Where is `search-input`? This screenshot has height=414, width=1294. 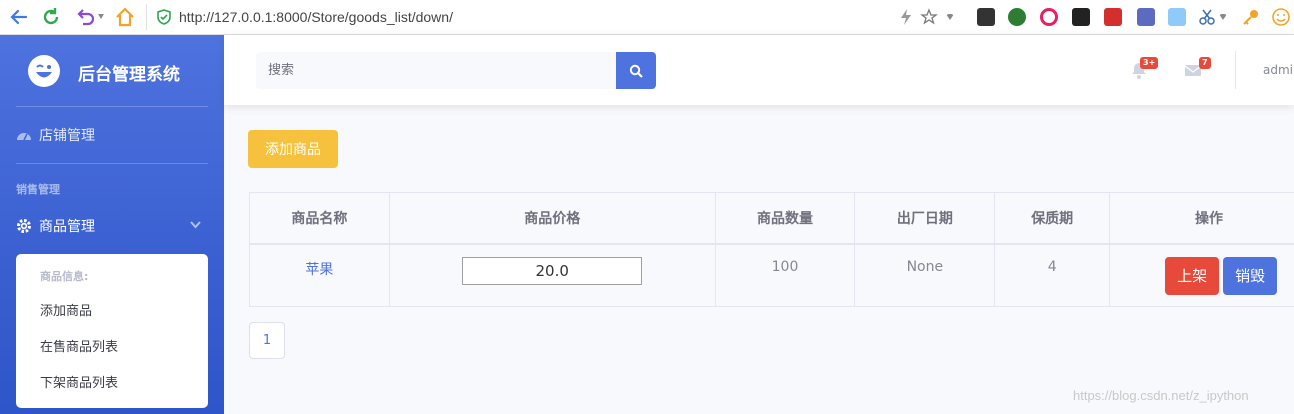 search-input is located at coordinates (436, 70).